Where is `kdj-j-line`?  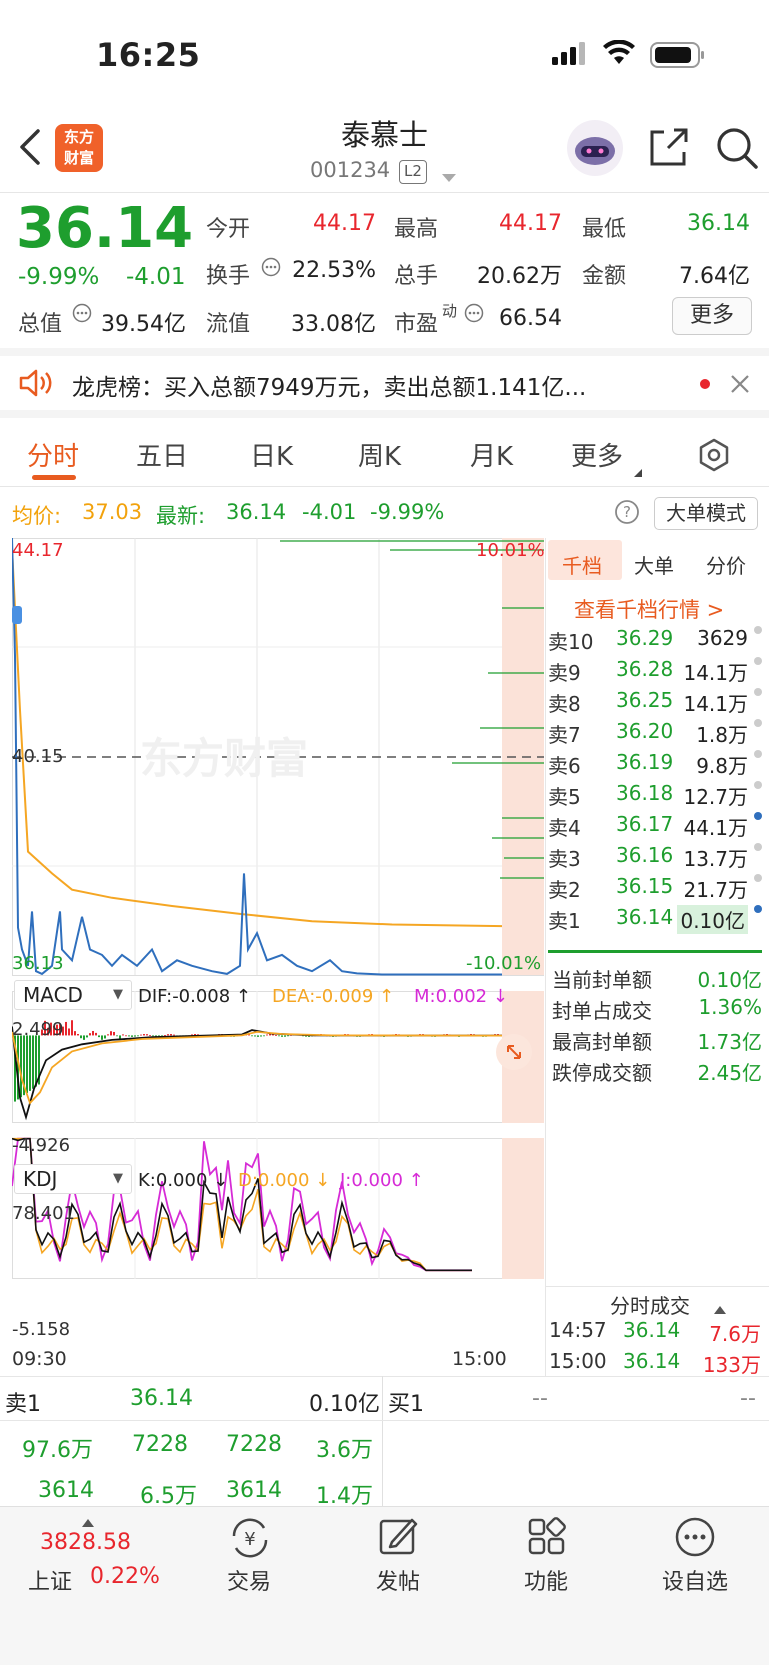 kdj-j-line is located at coordinates (242, 1204).